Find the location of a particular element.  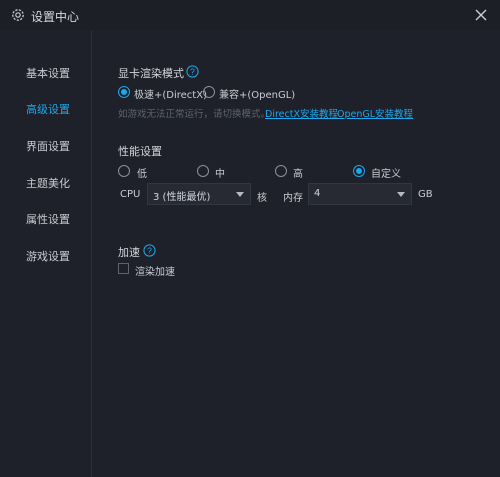

cpu-select-value: 3 (性能最优) is located at coordinates (182, 197).